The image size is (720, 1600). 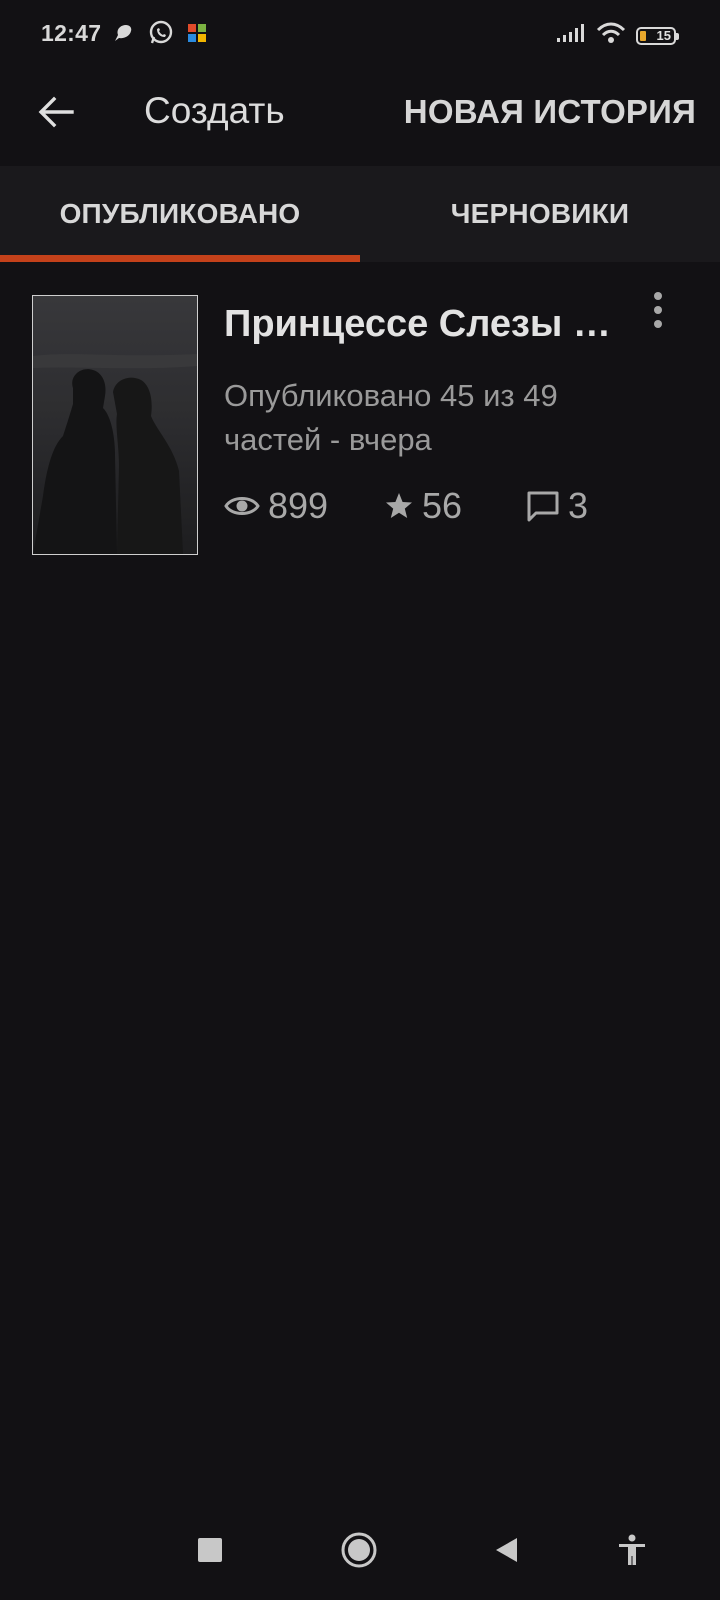 What do you see at coordinates (540, 214) in the screenshot?
I see `tab-drafts: ЧЕРНОВИКИ` at bounding box center [540, 214].